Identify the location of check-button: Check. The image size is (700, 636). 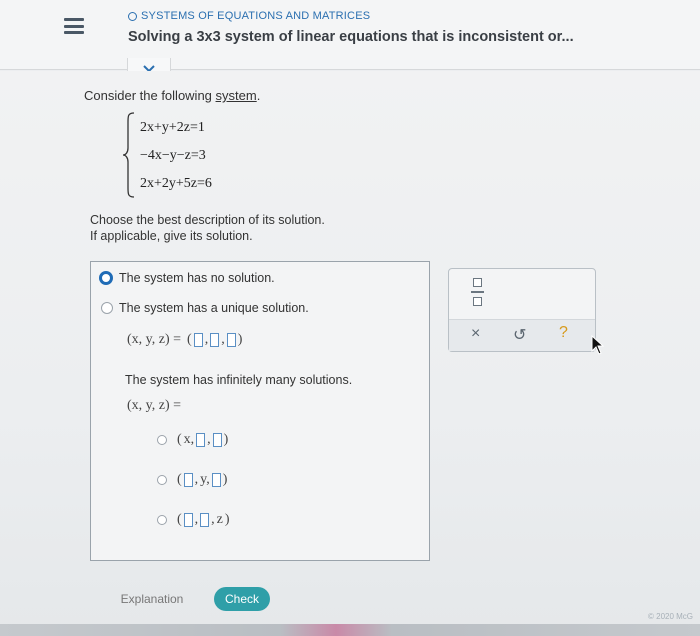
(242, 599).